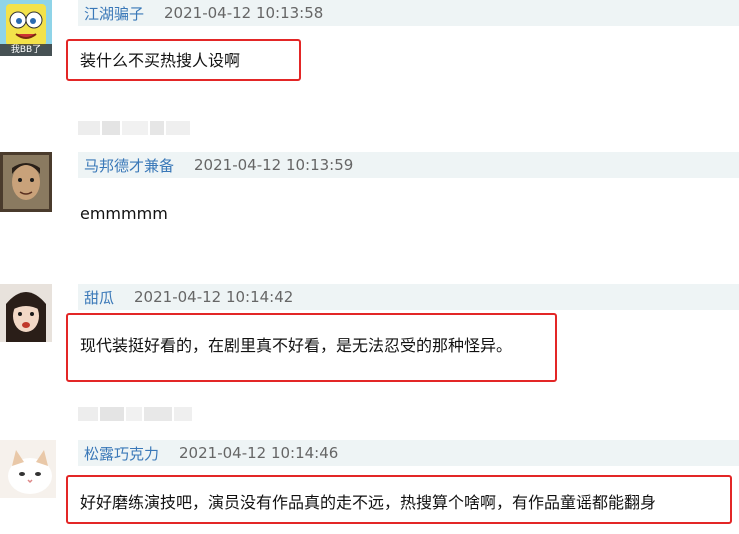  I want to click on comment-text: 好好磨练演技吧，演员没有作品真的走不远，热搜算个啥啊，有作品童谣都能翻身, so click(368, 502).